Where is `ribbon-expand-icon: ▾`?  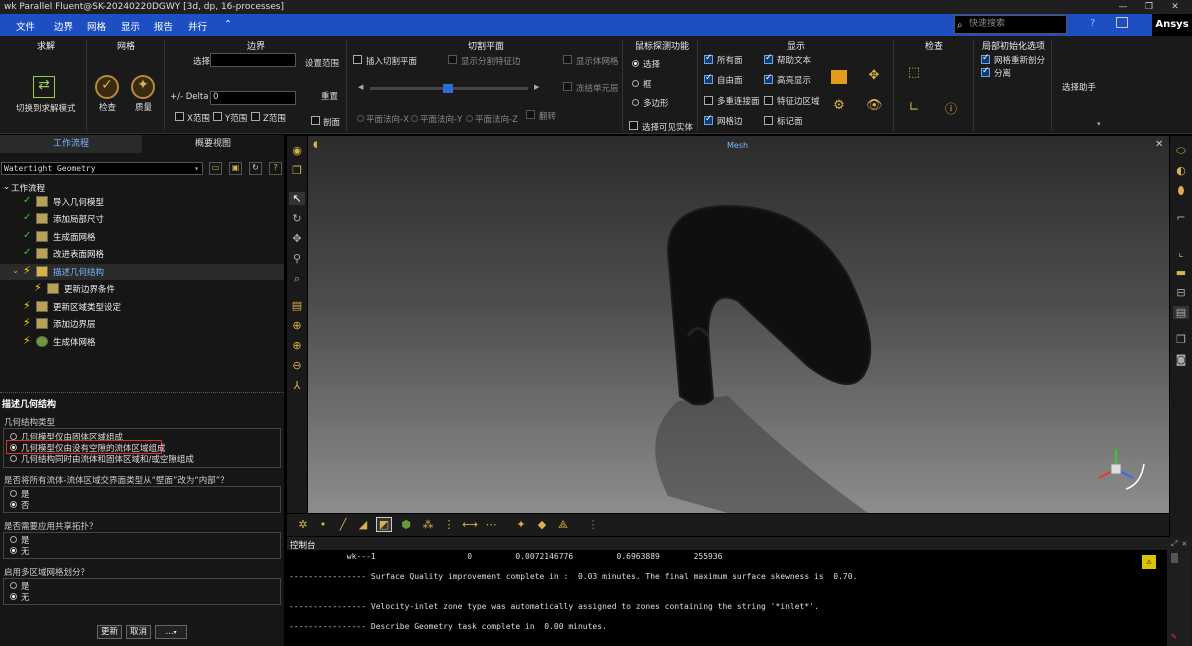
ribbon-expand-icon: ▾ is located at coordinates (1099, 124).